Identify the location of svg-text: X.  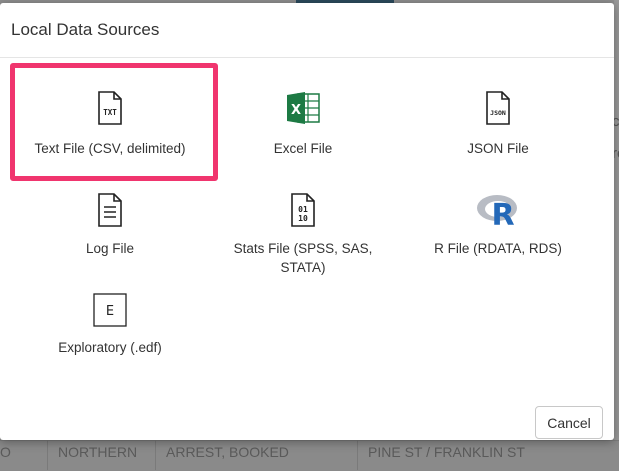
(296, 110).